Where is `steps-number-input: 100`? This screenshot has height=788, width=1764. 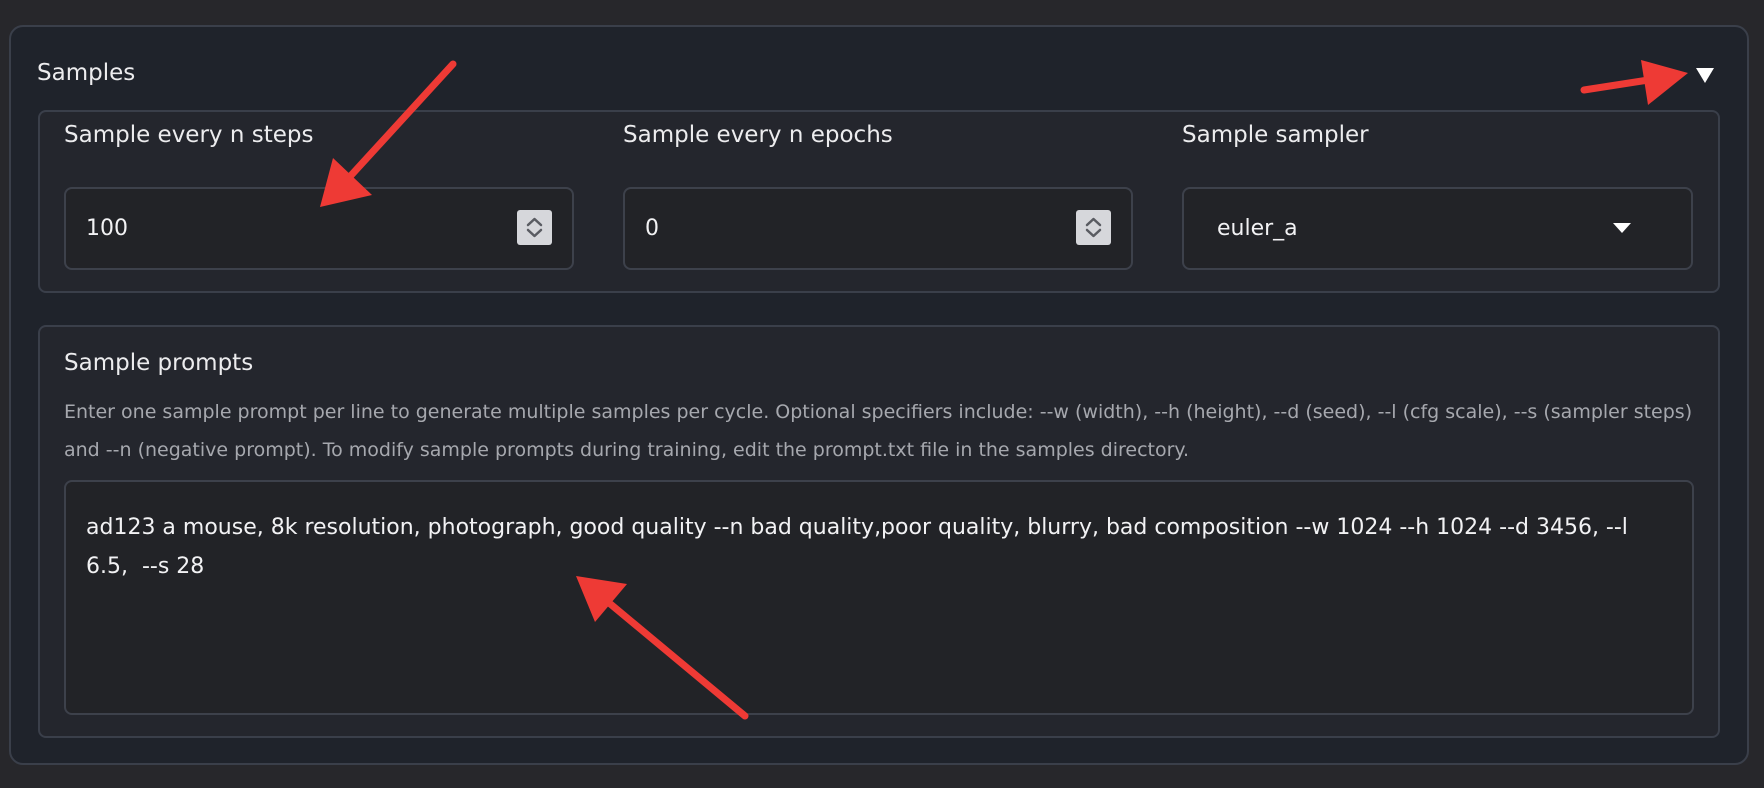
steps-number-input: 100 is located at coordinates (319, 228).